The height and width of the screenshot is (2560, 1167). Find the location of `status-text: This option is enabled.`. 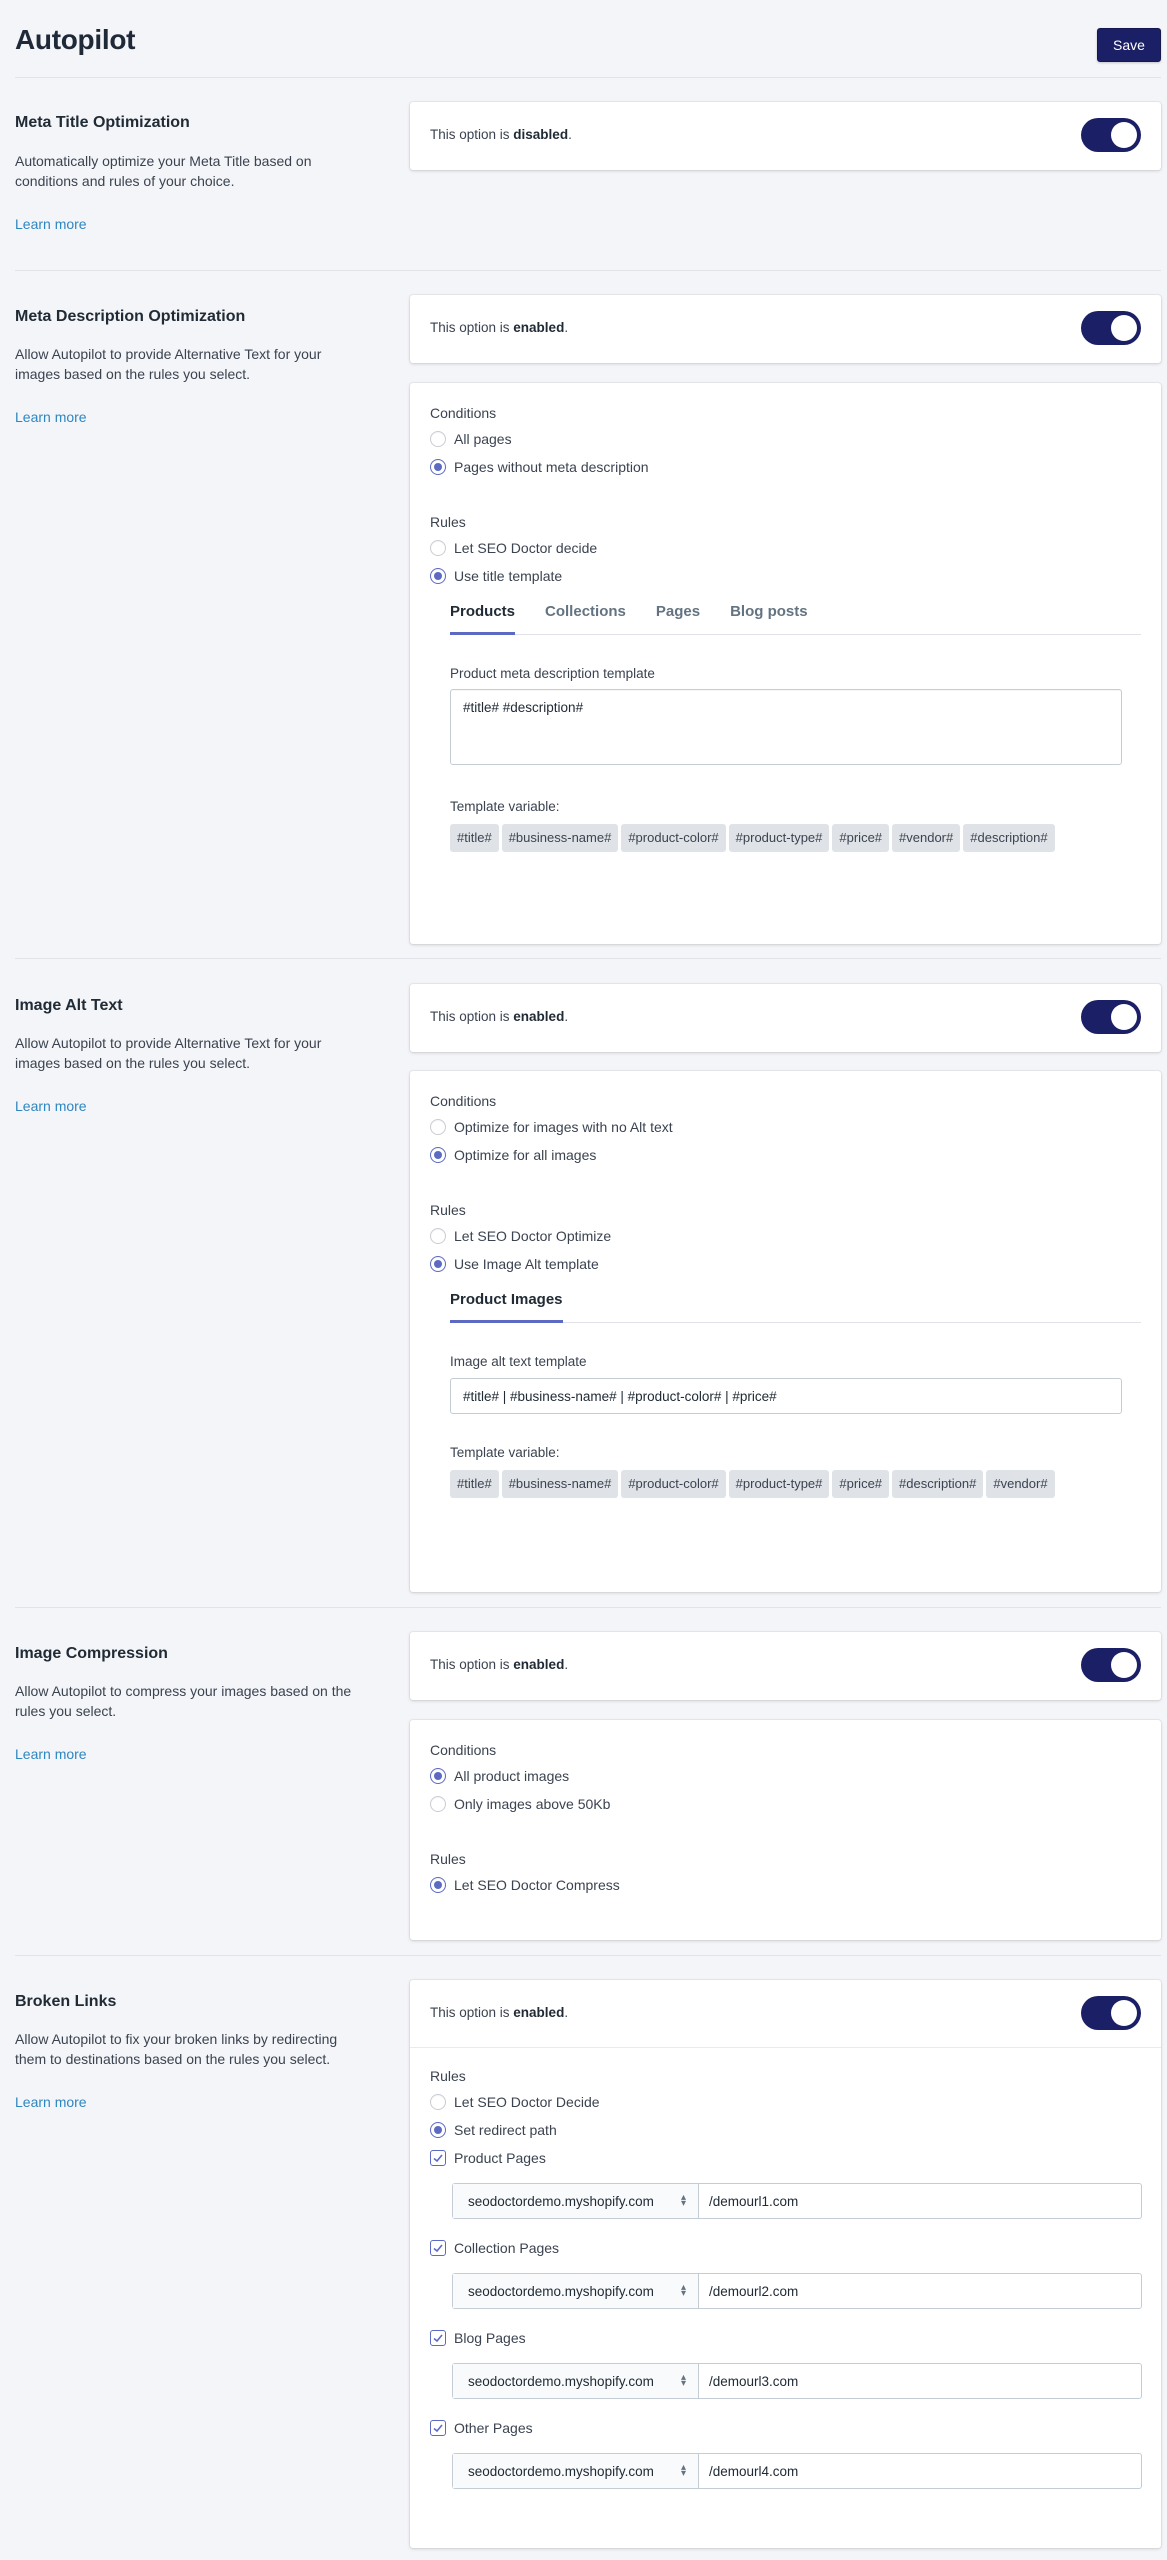

status-text: This option is enabled. is located at coordinates (499, 1016).